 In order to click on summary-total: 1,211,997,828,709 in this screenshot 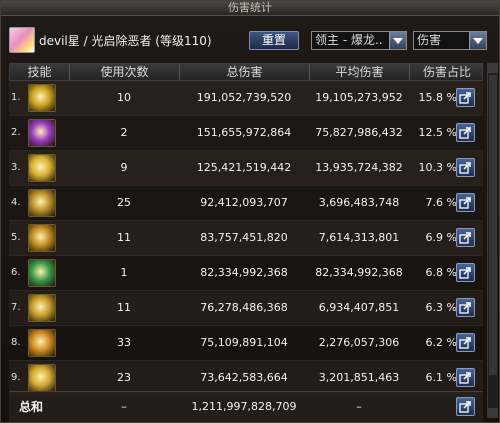, I will do `click(244, 406)`.